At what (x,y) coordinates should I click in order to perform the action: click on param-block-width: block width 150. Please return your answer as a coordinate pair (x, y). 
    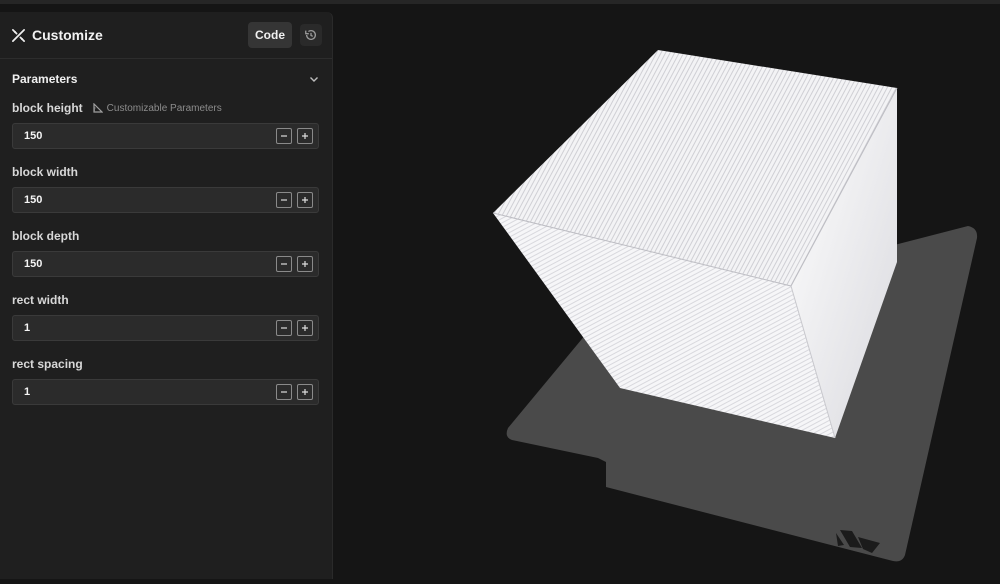
    Looking at the image, I should click on (166, 188).